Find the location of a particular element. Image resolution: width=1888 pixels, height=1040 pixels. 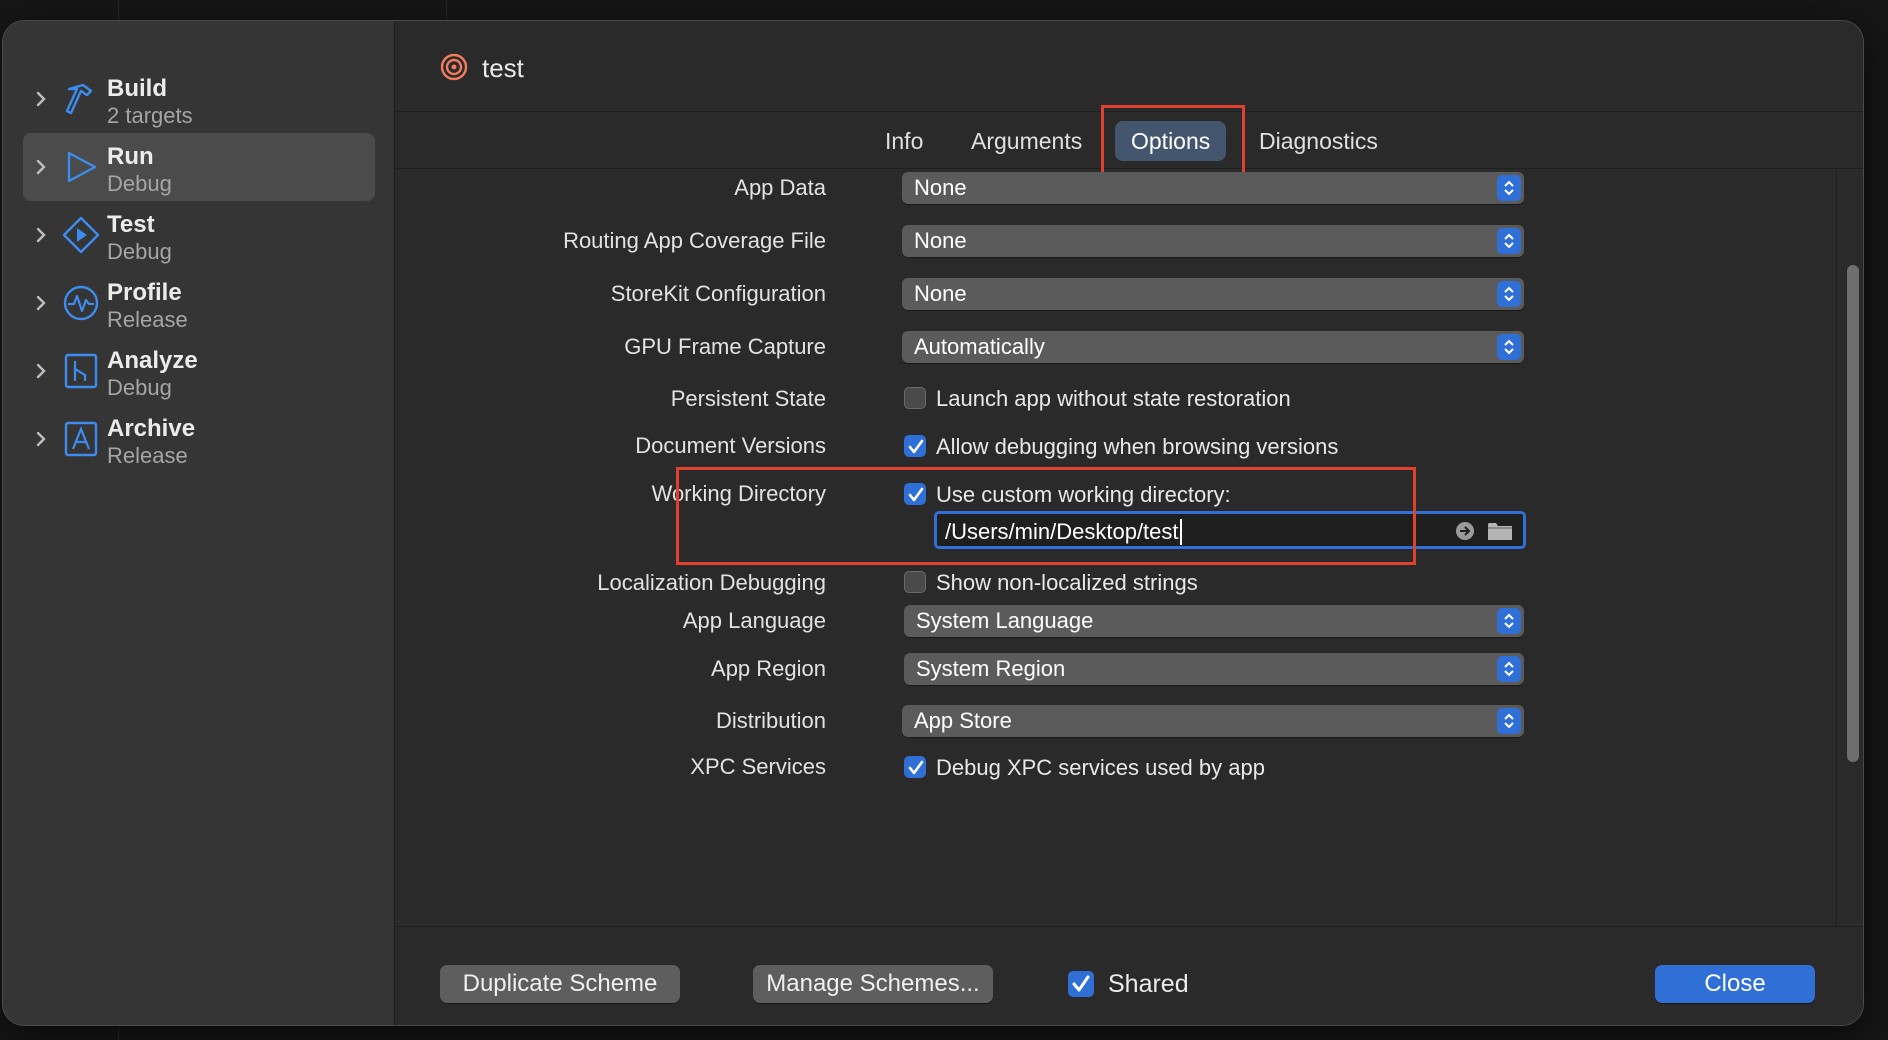

shared-label: Shared is located at coordinates (1148, 984).